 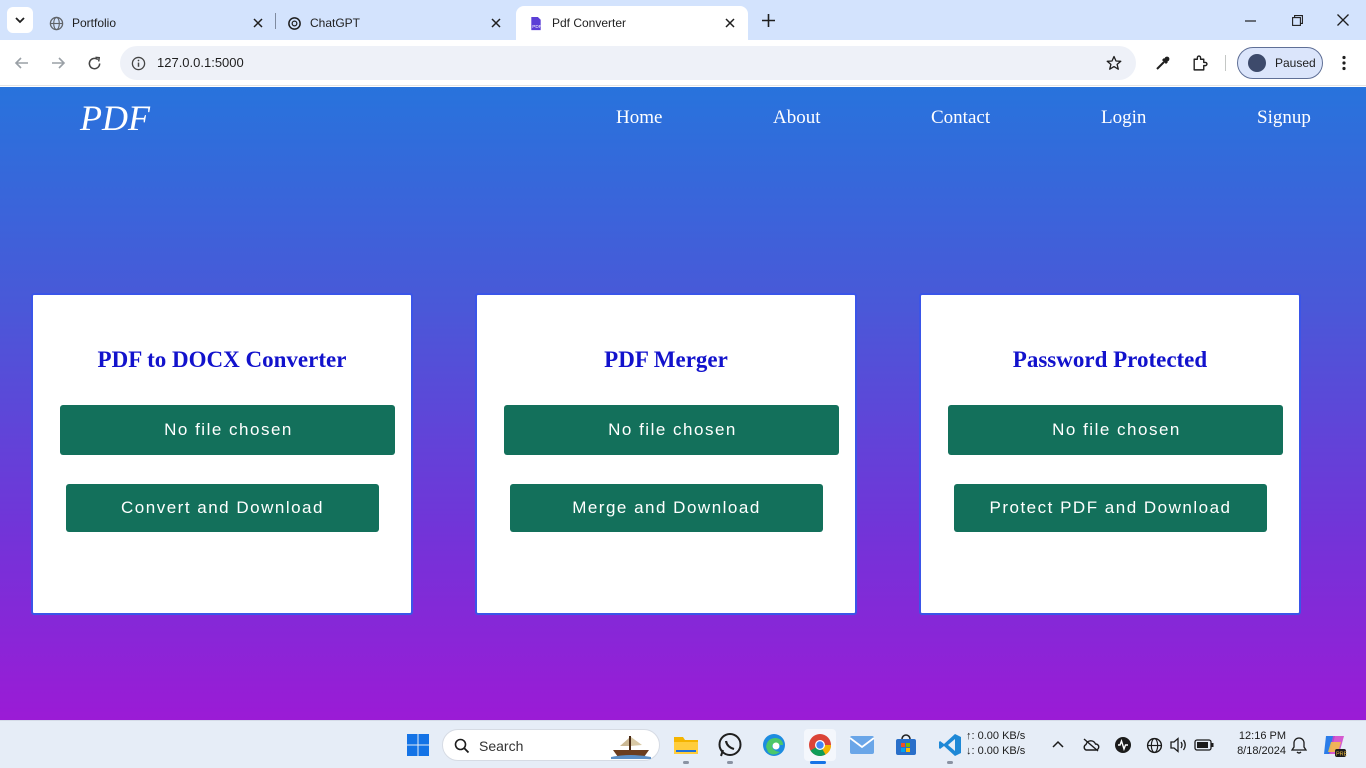 I want to click on eyedropper-extension-button, so click(x=1163, y=63).